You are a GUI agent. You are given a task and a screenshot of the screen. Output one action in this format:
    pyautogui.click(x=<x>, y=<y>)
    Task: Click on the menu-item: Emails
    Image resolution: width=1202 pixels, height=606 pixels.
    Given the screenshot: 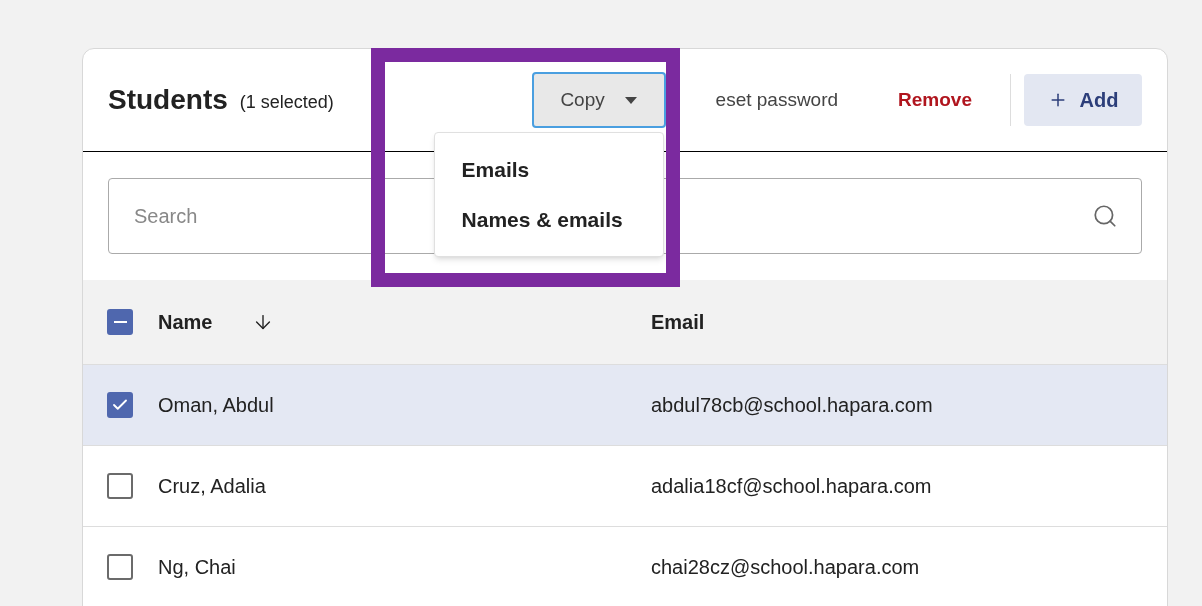 What is the action you would take?
    pyautogui.click(x=548, y=170)
    